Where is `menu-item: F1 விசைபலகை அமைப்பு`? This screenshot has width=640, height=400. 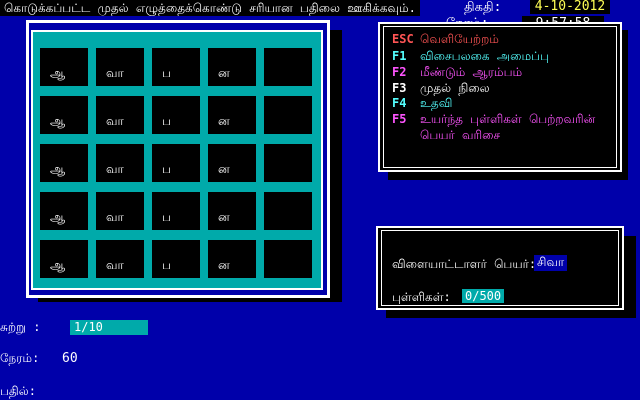 menu-item: F1 விசைபலகை அமைப்பு is located at coordinates (470, 56).